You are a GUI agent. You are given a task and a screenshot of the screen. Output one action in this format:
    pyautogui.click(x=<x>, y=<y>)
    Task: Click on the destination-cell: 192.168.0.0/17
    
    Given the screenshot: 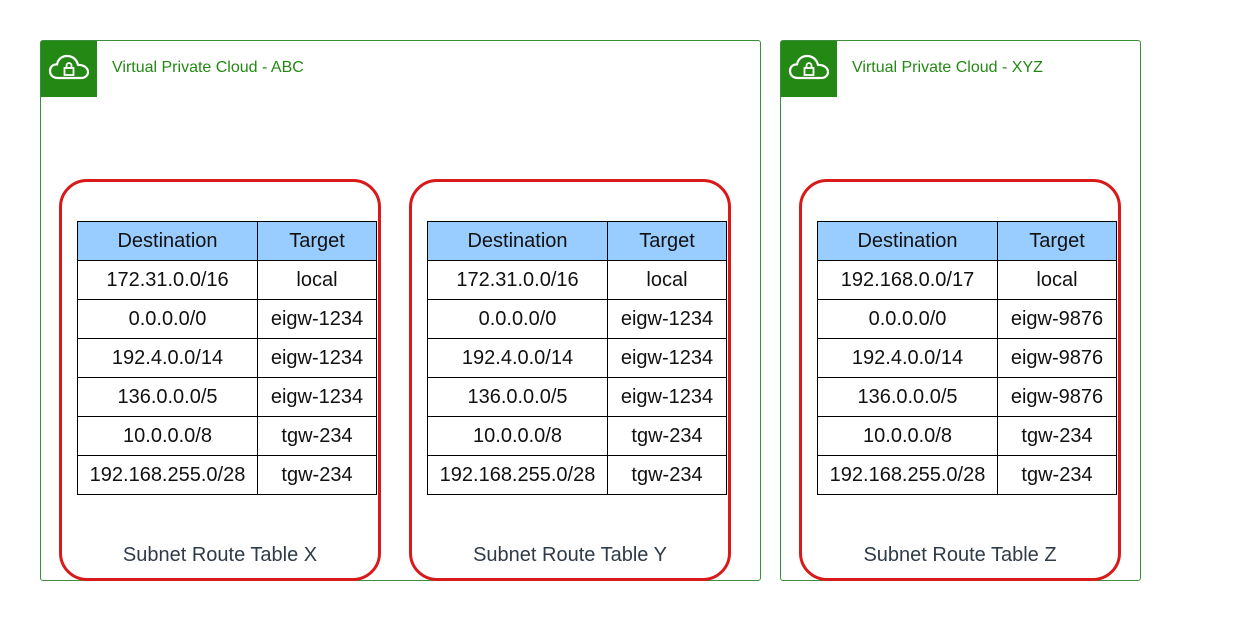 What is the action you would take?
    pyautogui.click(x=907, y=280)
    